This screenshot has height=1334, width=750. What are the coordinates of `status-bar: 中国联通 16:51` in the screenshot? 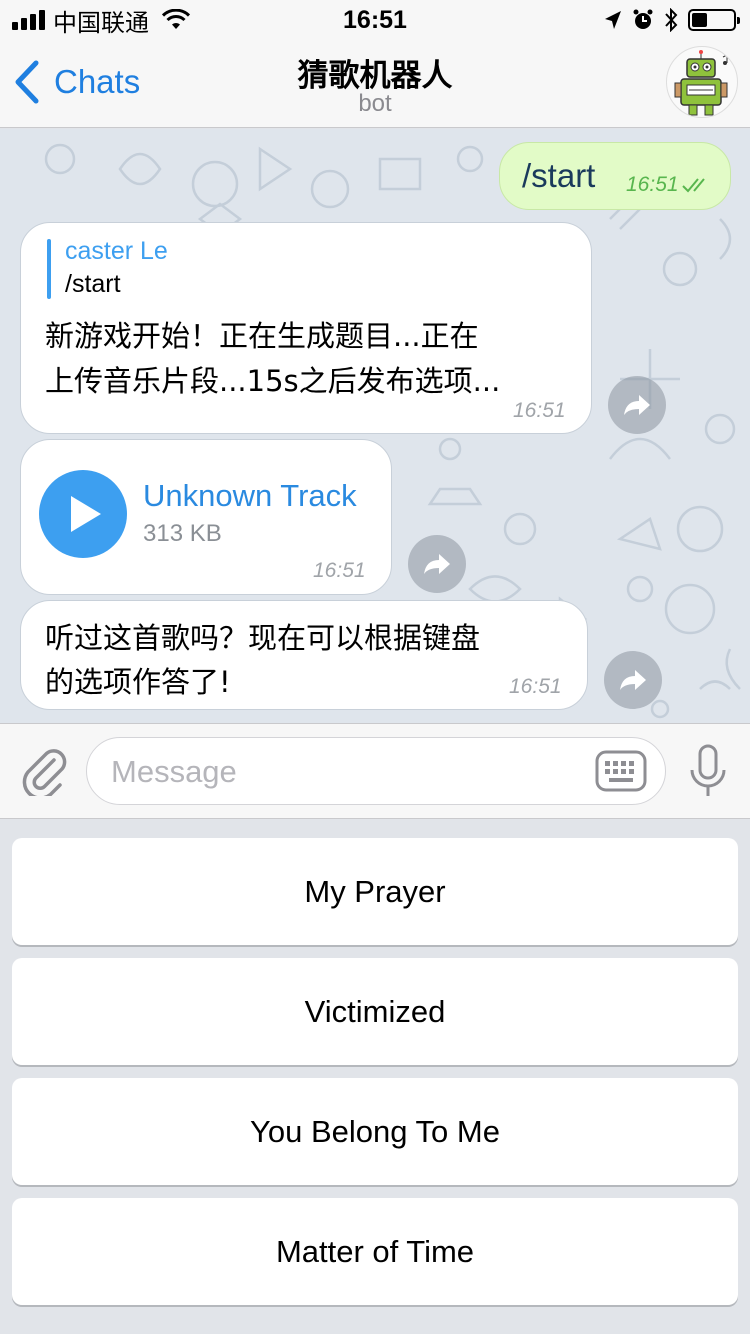 It's located at (375, 20).